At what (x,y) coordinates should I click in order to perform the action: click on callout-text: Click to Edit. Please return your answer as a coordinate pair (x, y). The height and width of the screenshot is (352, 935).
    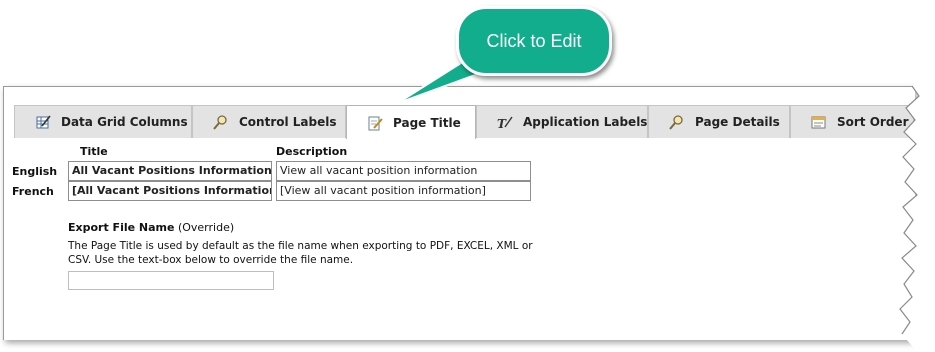
    Looking at the image, I should click on (534, 40).